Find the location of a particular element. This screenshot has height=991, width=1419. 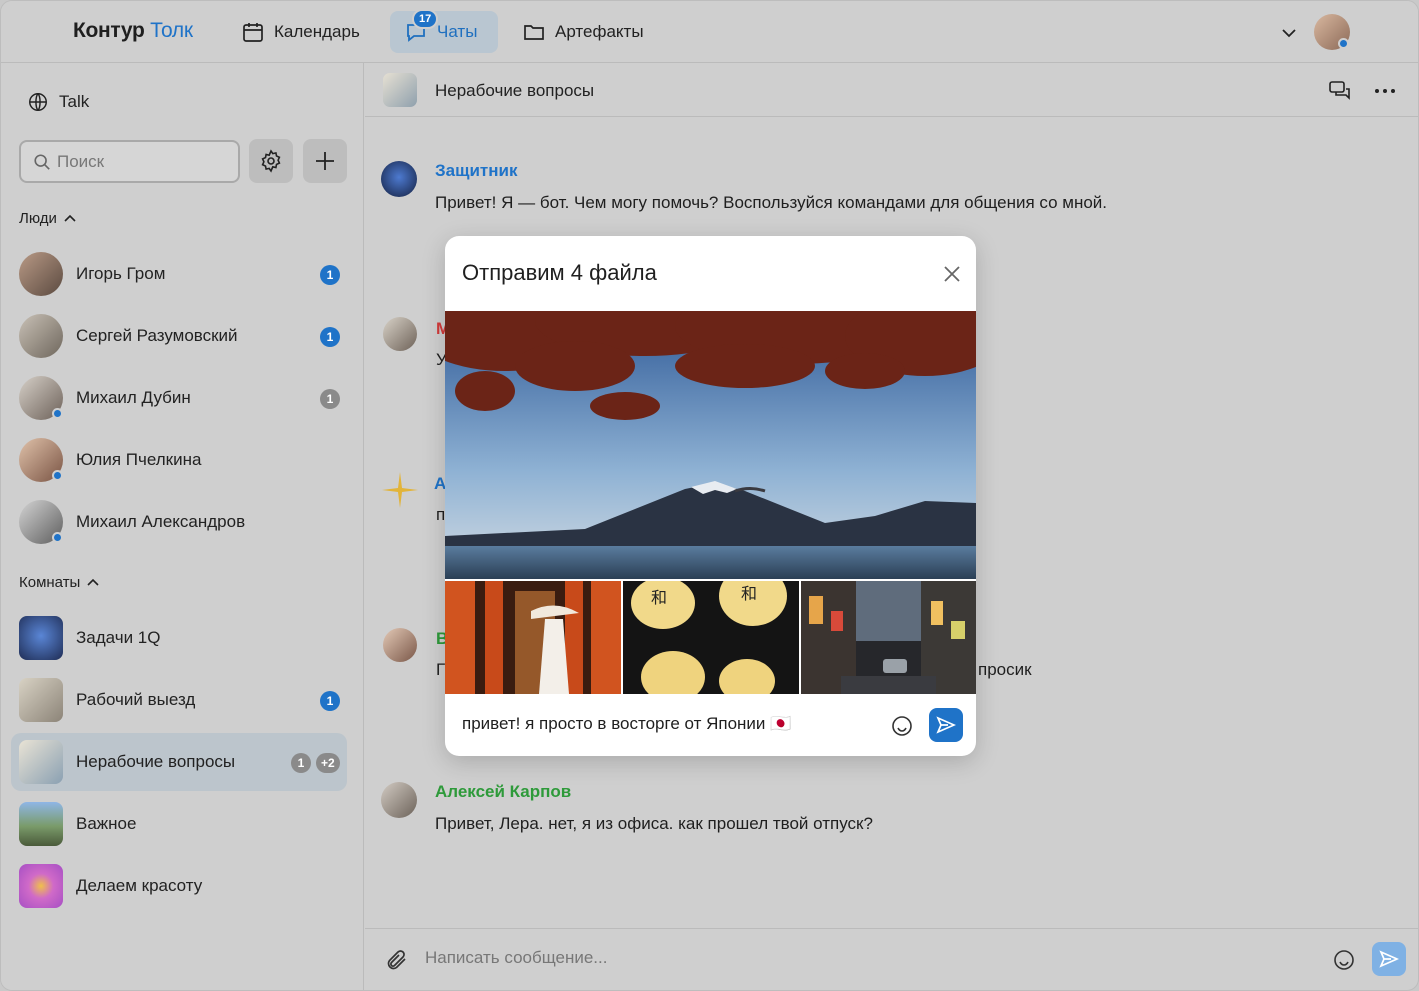

plus-icon is located at coordinates (325, 161).